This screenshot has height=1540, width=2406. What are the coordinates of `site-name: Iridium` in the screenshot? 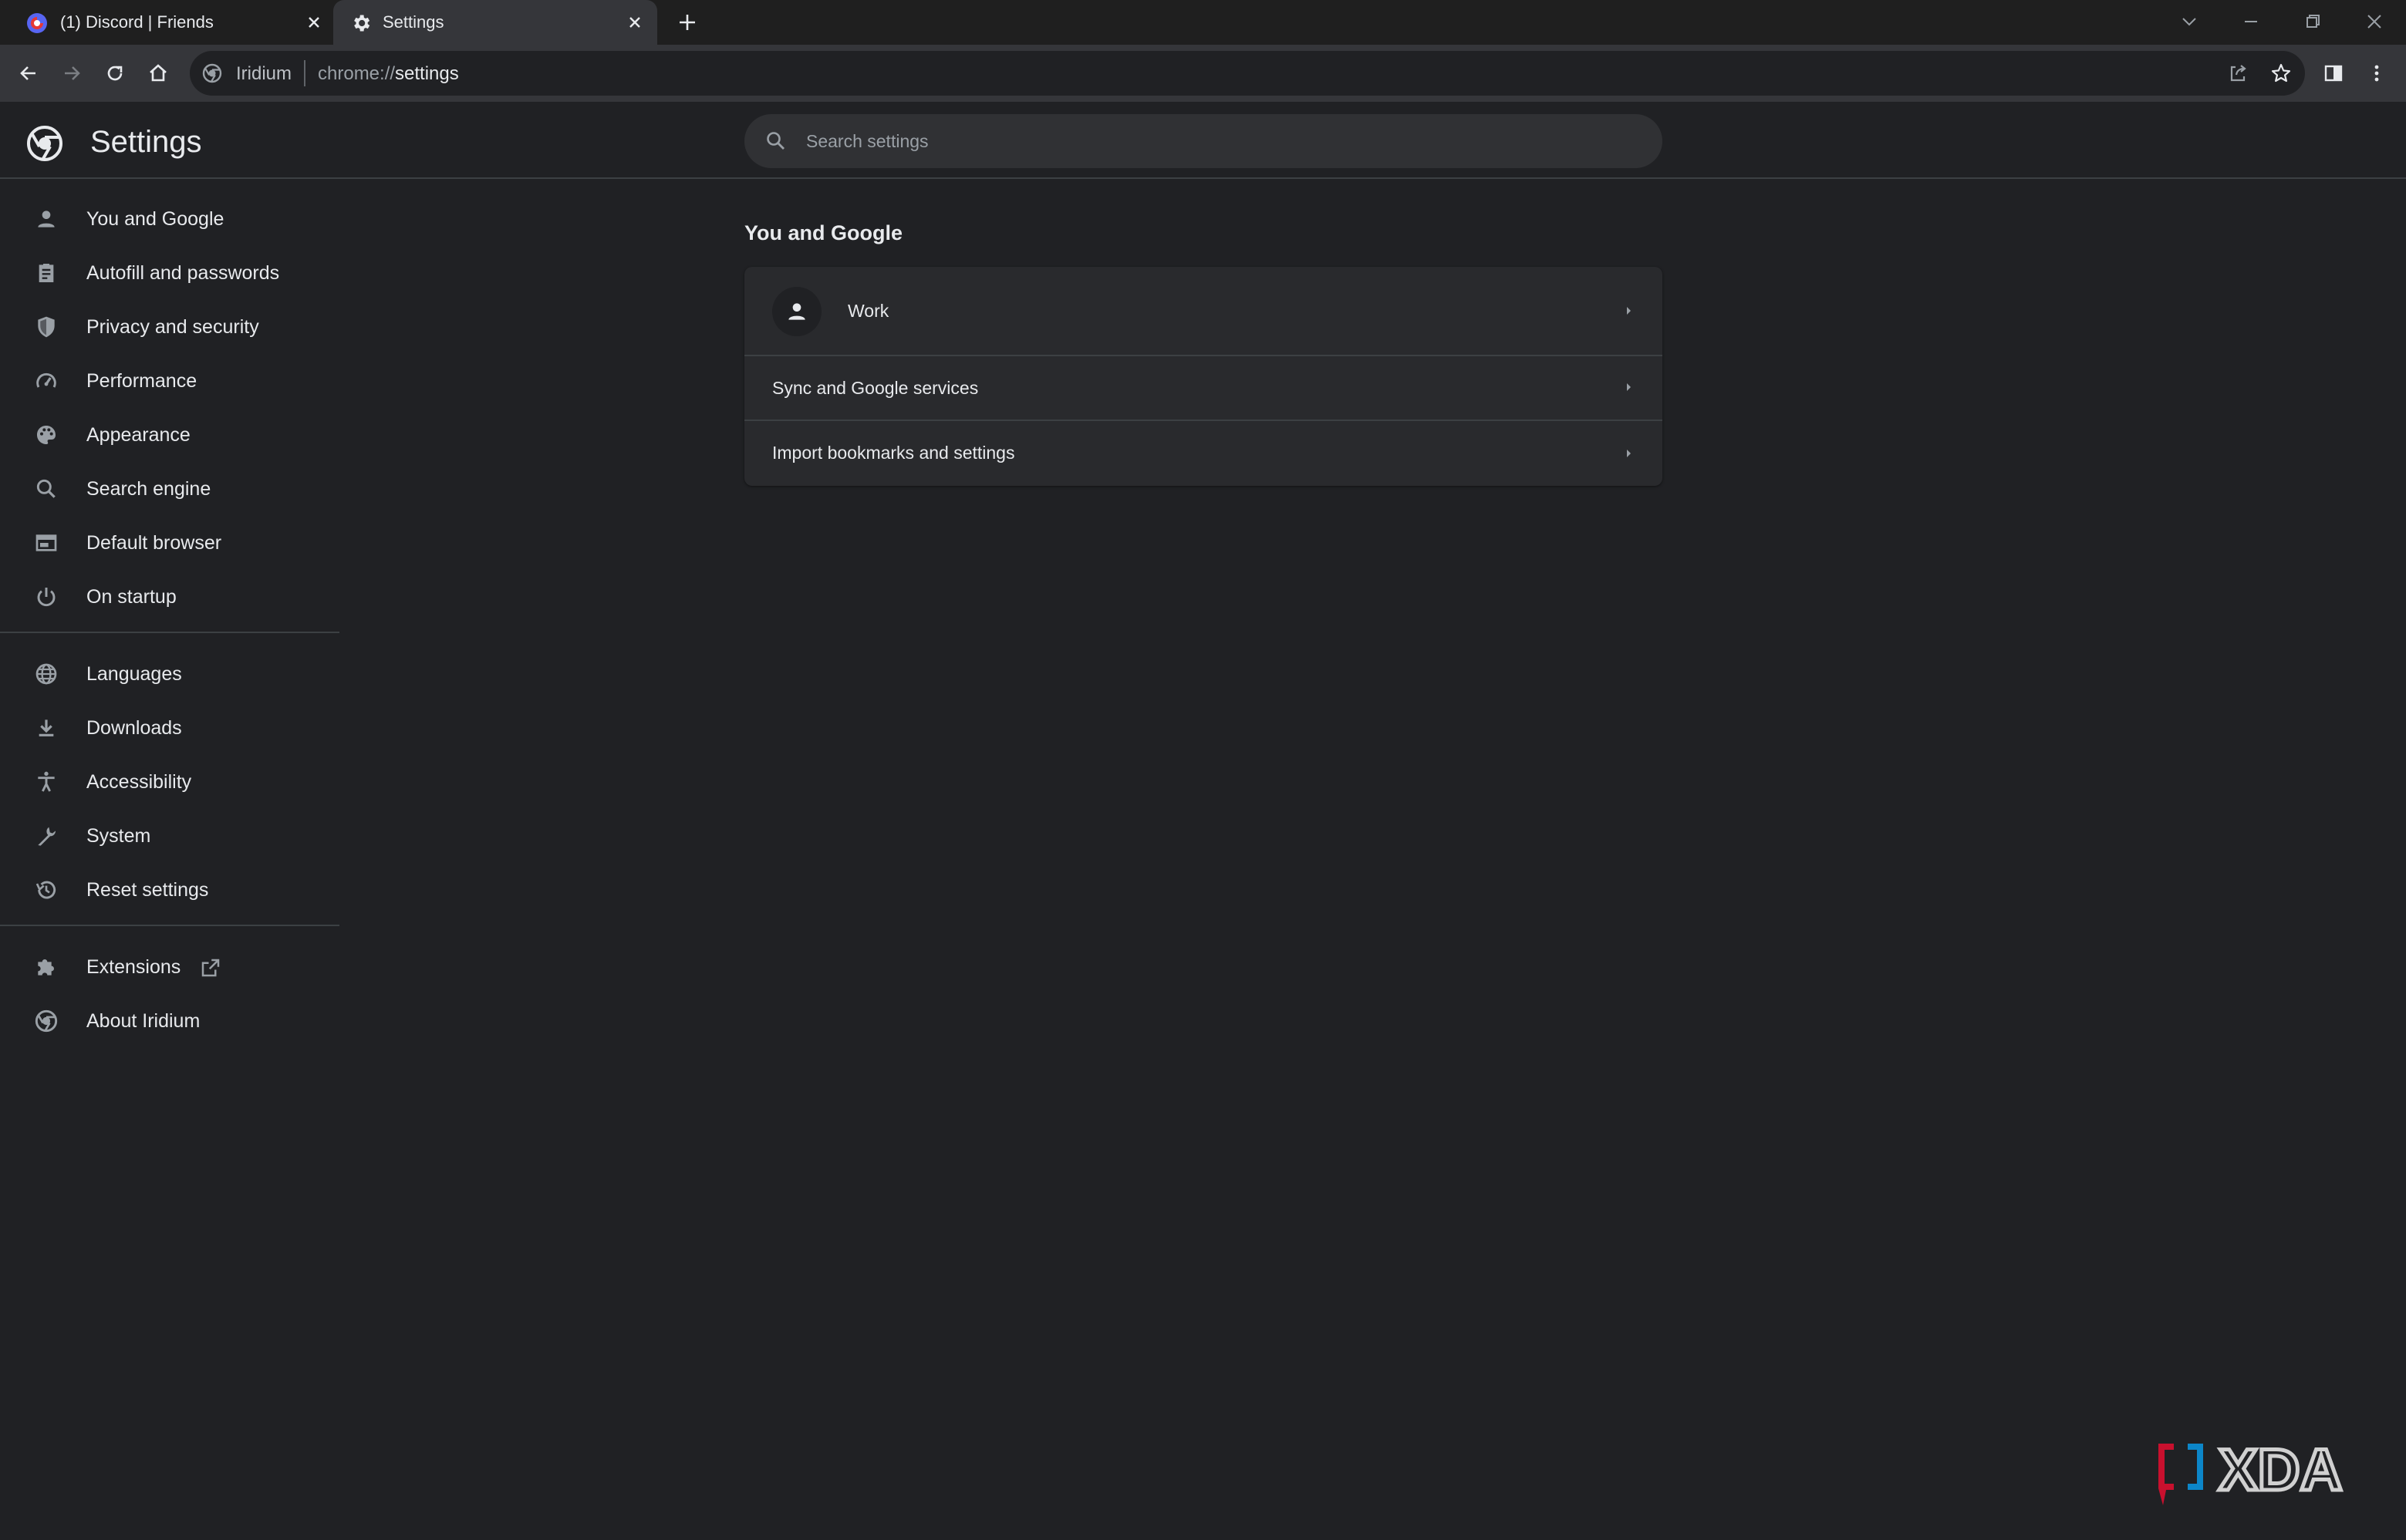 It's located at (264, 73).